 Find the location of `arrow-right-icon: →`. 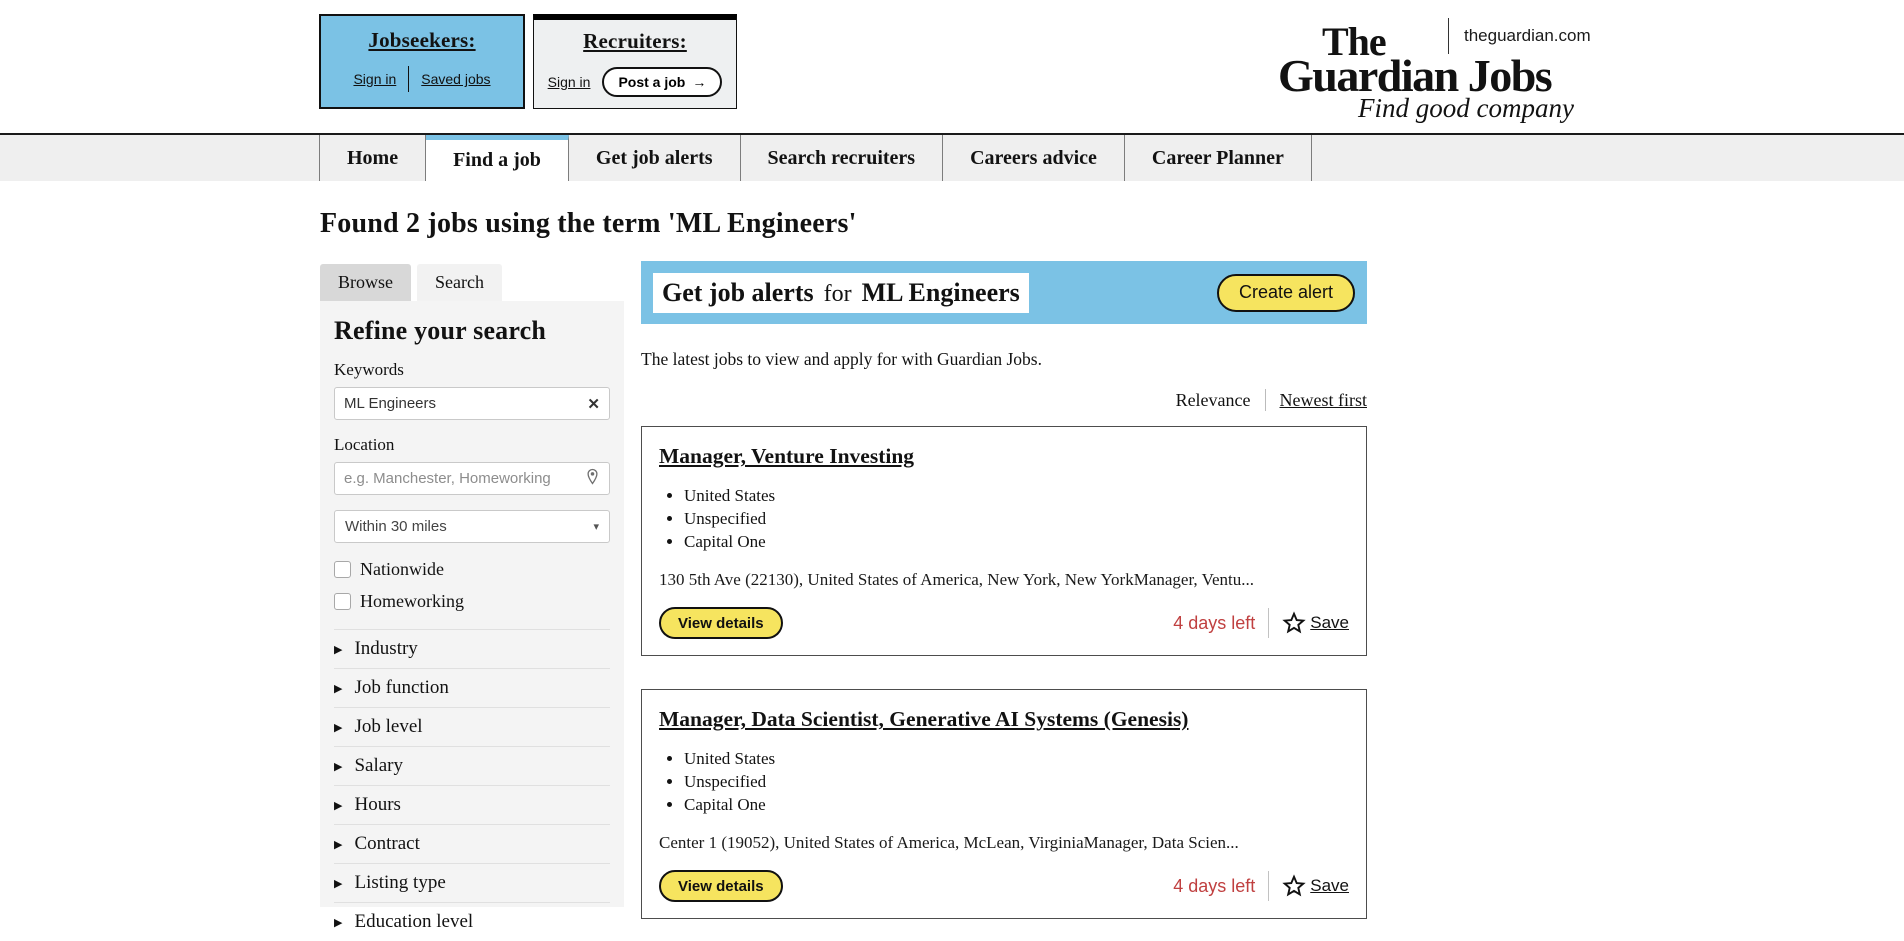

arrow-right-icon: → is located at coordinates (699, 82).